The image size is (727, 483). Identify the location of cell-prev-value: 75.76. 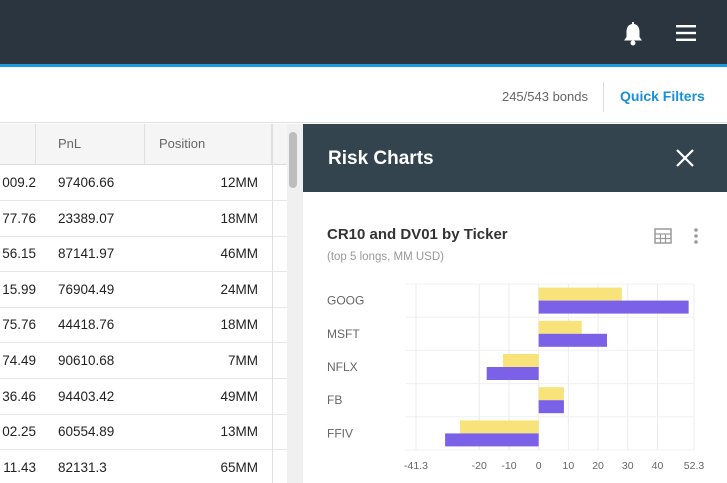
(19, 325).